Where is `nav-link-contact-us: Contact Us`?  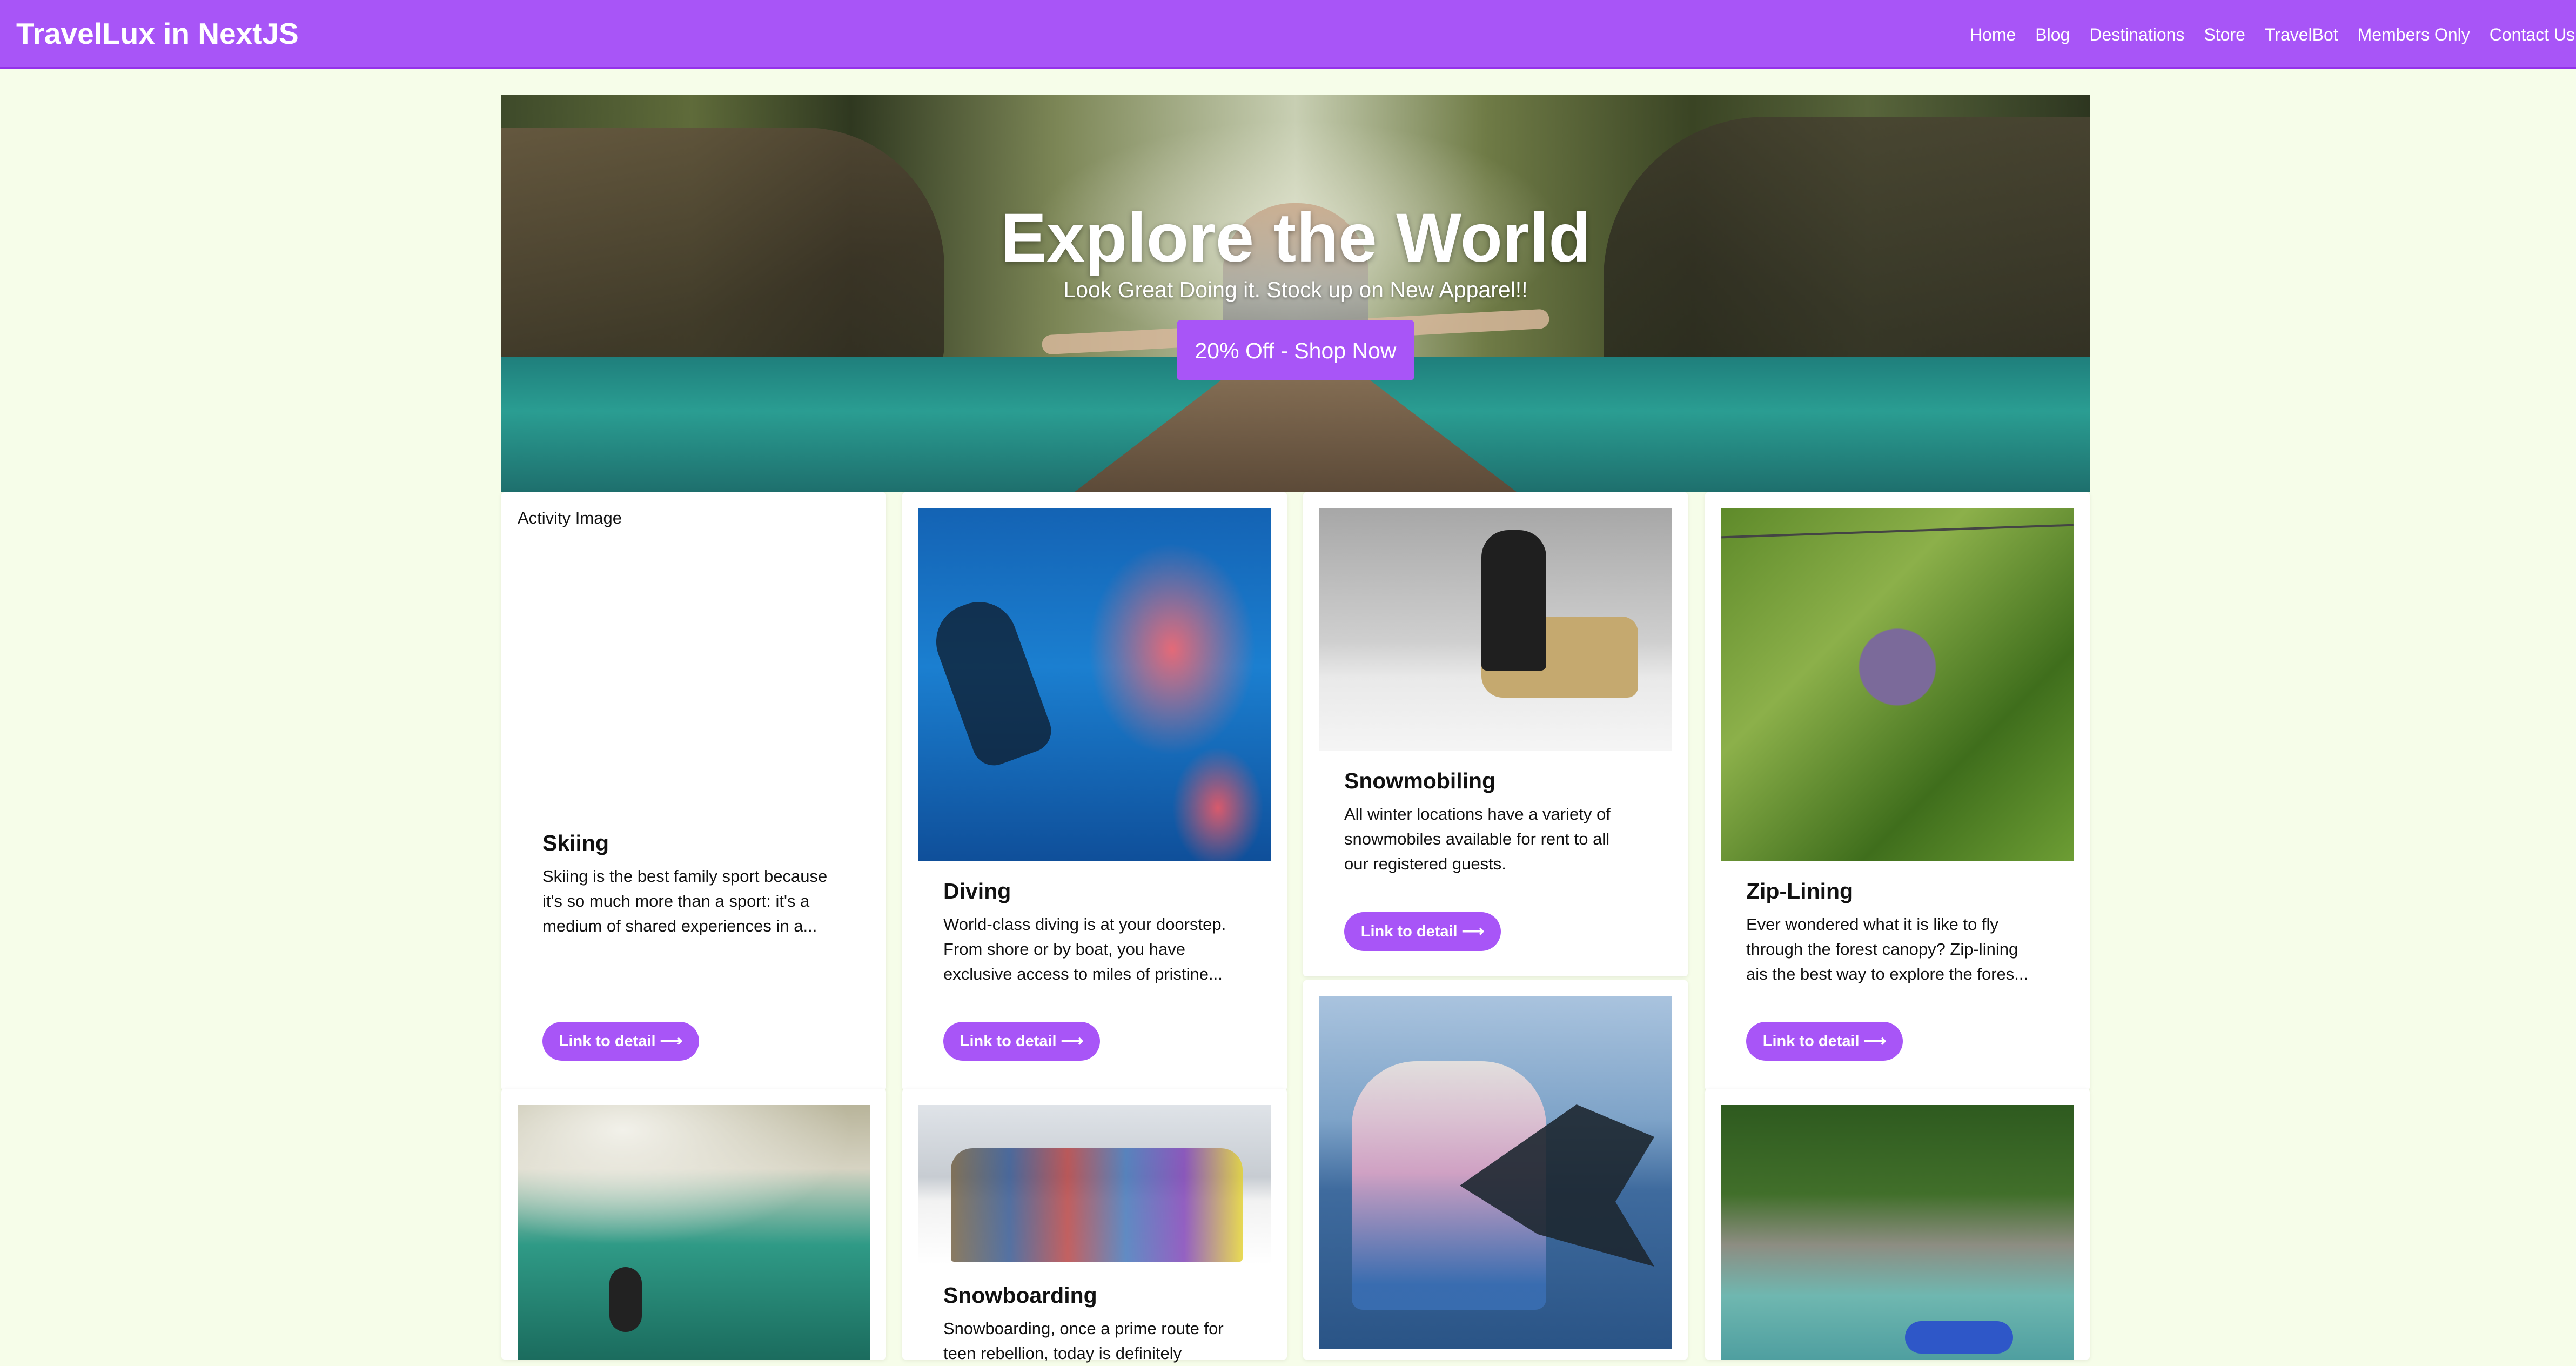
nav-link-contact-us: Contact Us is located at coordinates (2528, 35).